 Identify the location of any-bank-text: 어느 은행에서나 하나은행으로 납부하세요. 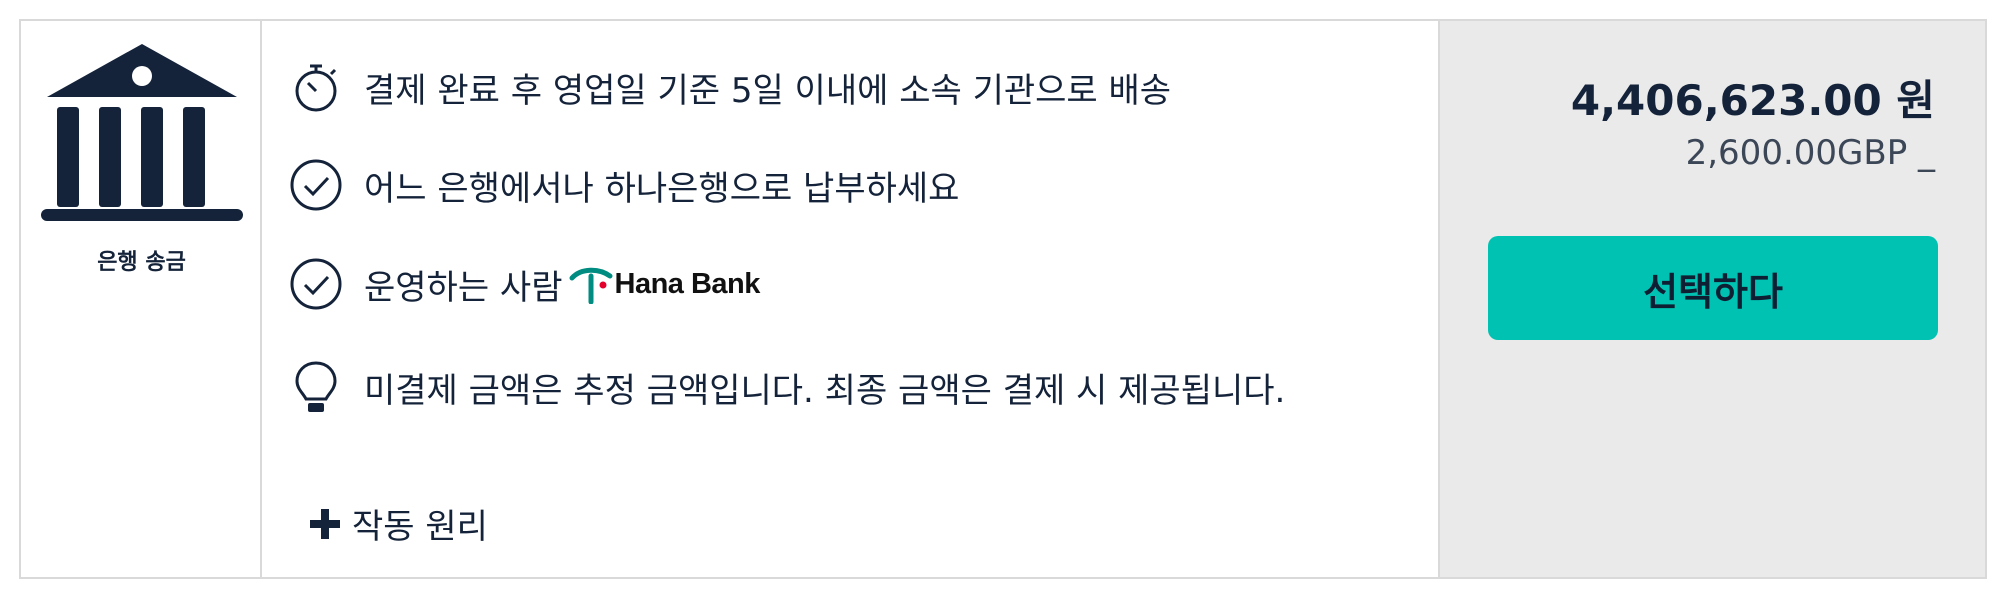
(662, 188).